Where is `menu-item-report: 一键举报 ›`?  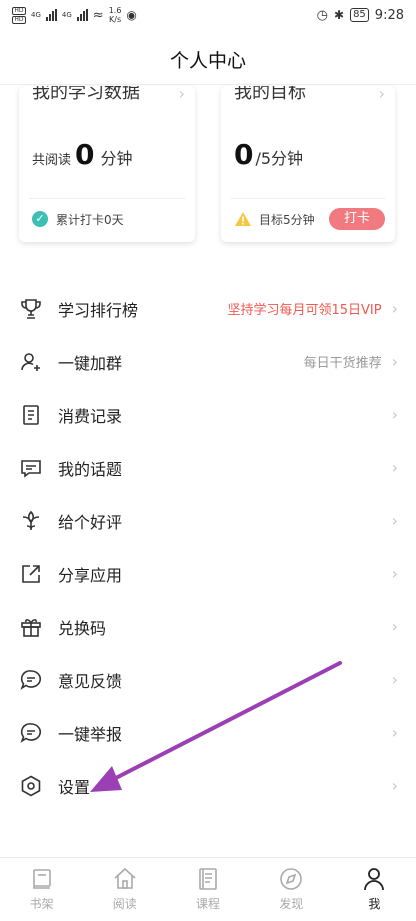
menu-item-report: 一键举报 › is located at coordinates (208, 732).